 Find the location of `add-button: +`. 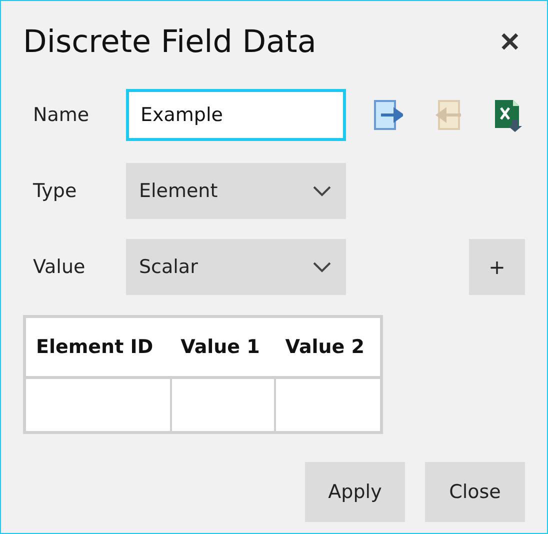

add-button: + is located at coordinates (497, 267).